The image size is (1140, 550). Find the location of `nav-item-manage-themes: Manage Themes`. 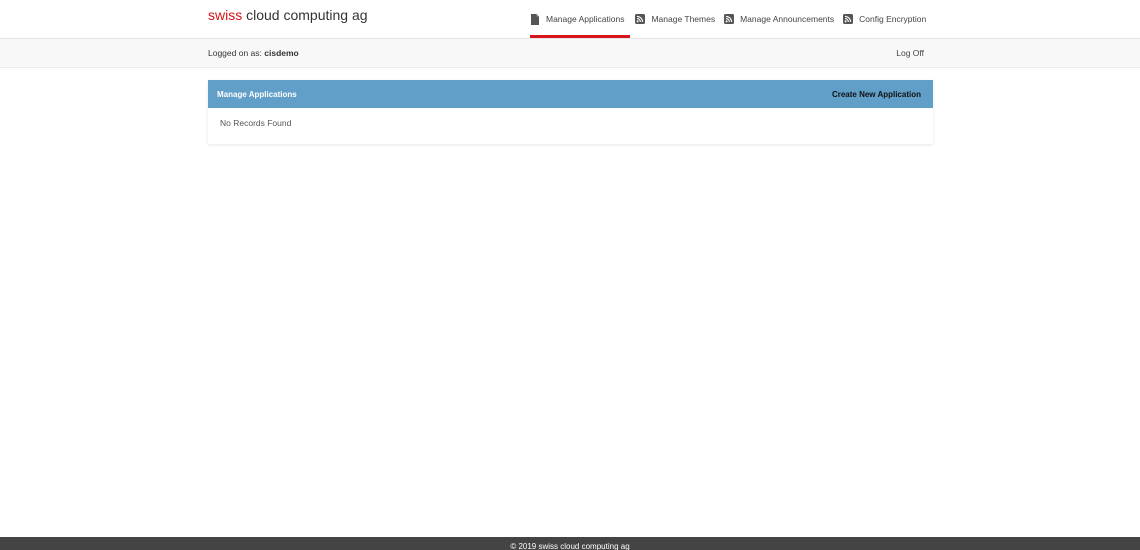

nav-item-manage-themes: Manage Themes is located at coordinates (677, 19).